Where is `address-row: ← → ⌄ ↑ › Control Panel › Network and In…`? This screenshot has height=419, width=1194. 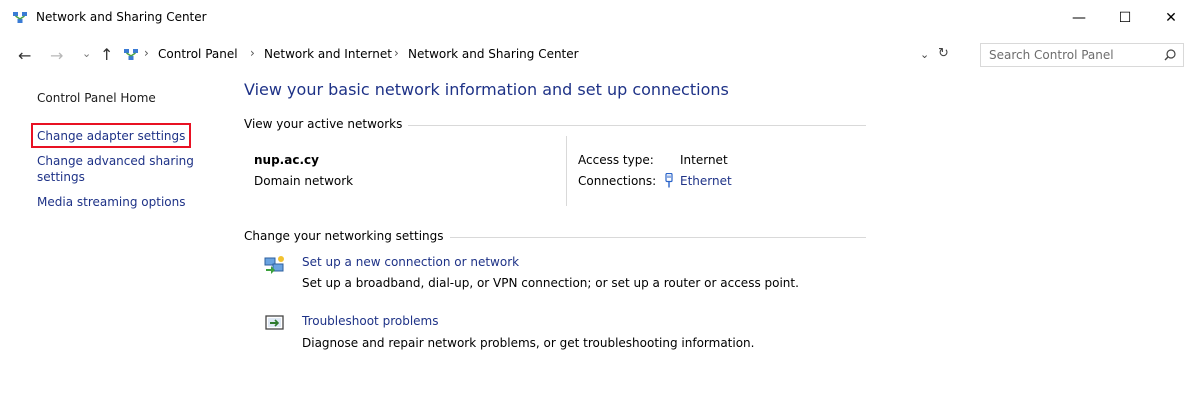
address-row: ← → ⌄ ↑ › Control Panel › Network and In… is located at coordinates (597, 56).